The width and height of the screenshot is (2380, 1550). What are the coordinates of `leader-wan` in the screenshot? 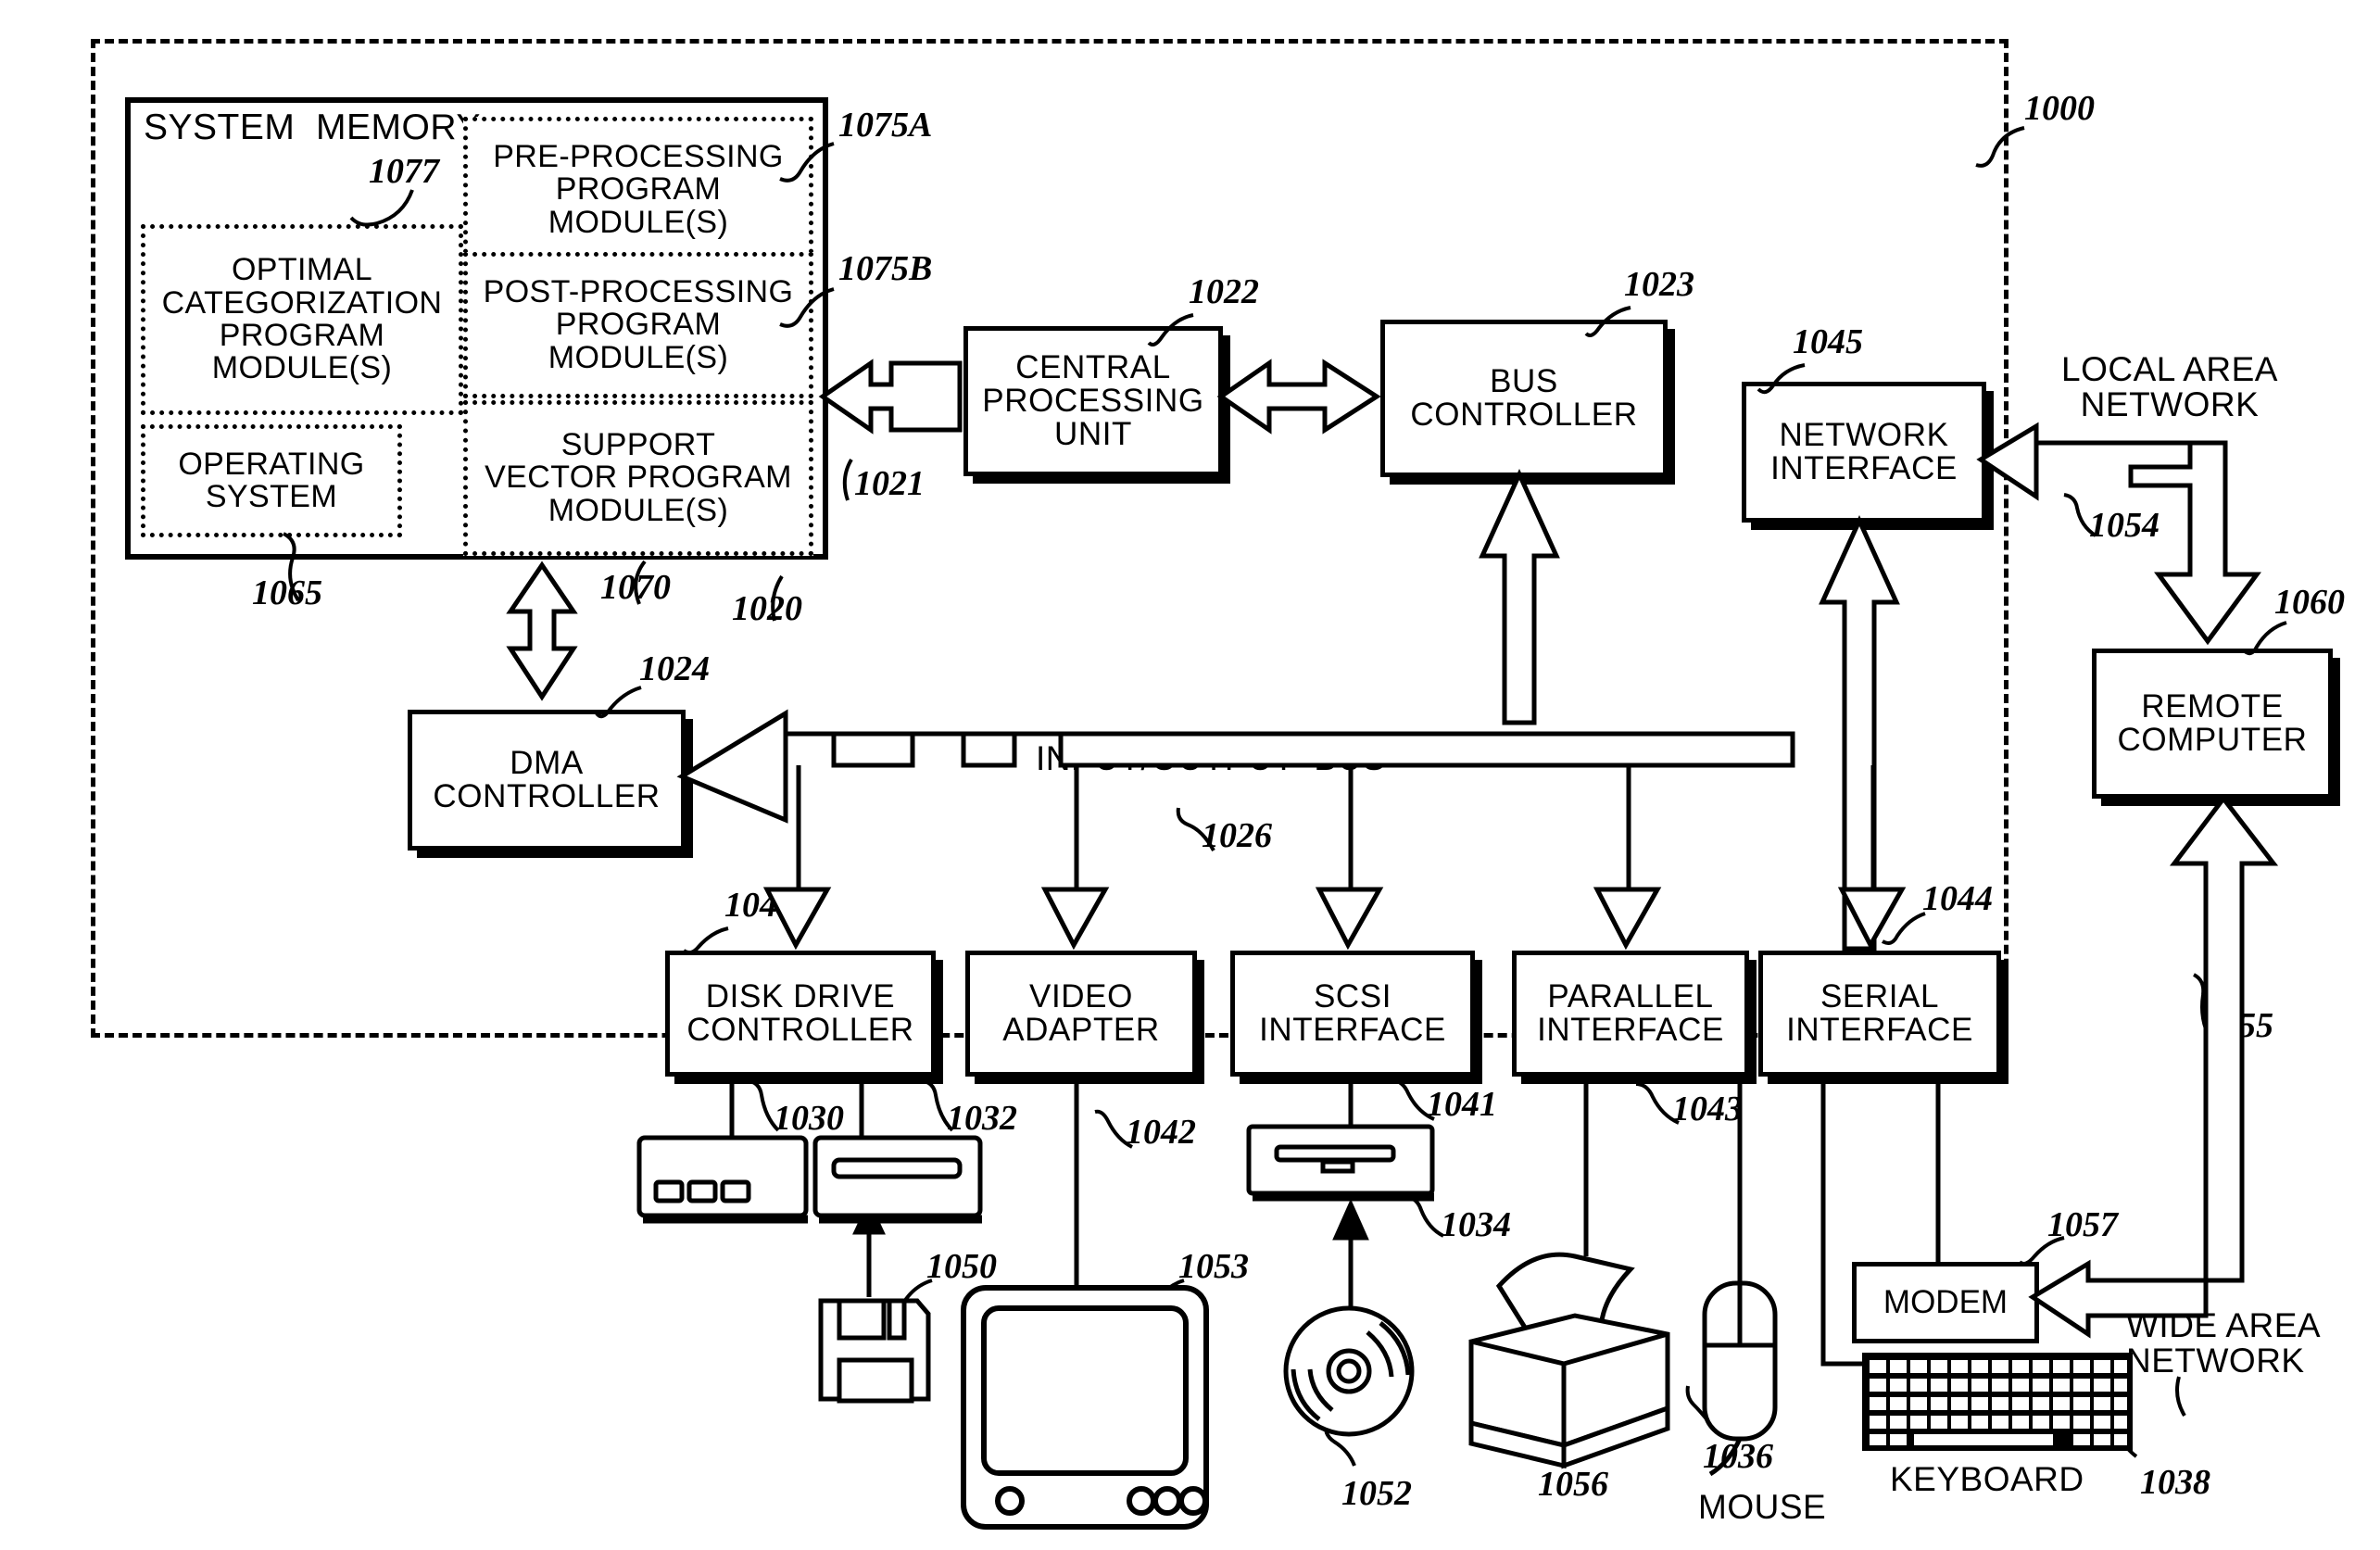 It's located at (2180, 1397).